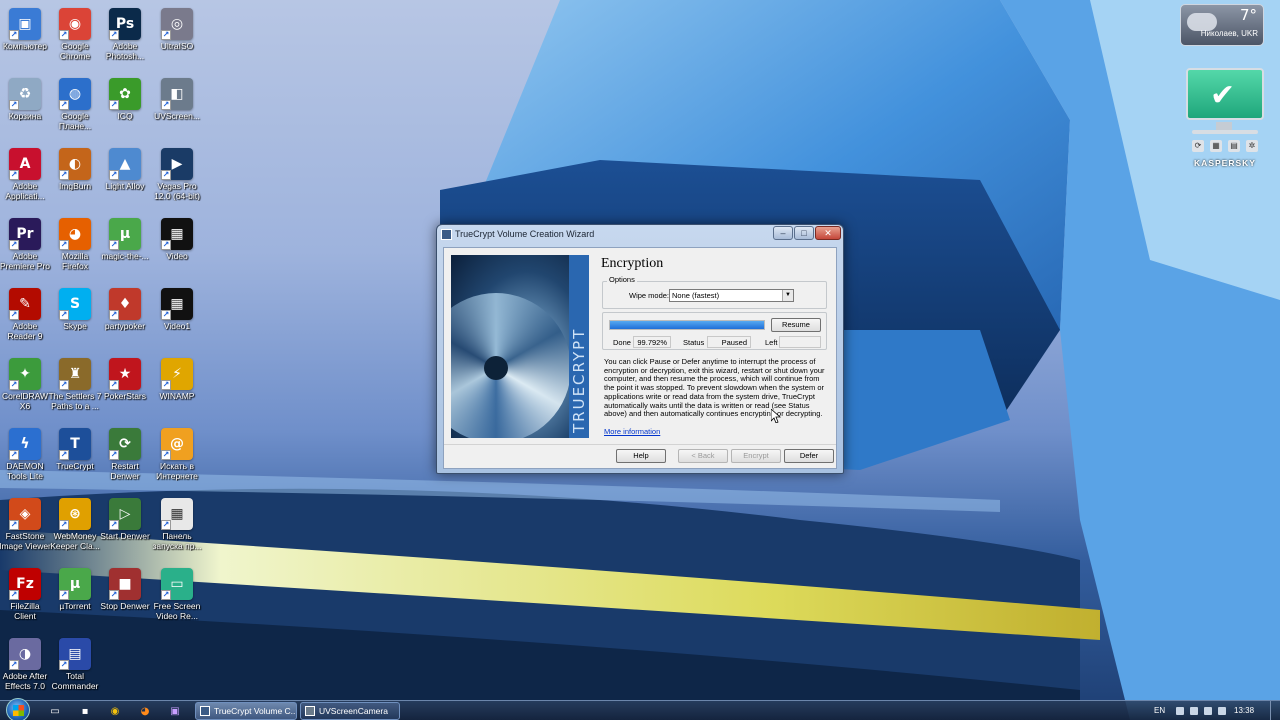  What do you see at coordinates (25, 514) in the screenshot?
I see `app-icon: ◈ ↗` at bounding box center [25, 514].